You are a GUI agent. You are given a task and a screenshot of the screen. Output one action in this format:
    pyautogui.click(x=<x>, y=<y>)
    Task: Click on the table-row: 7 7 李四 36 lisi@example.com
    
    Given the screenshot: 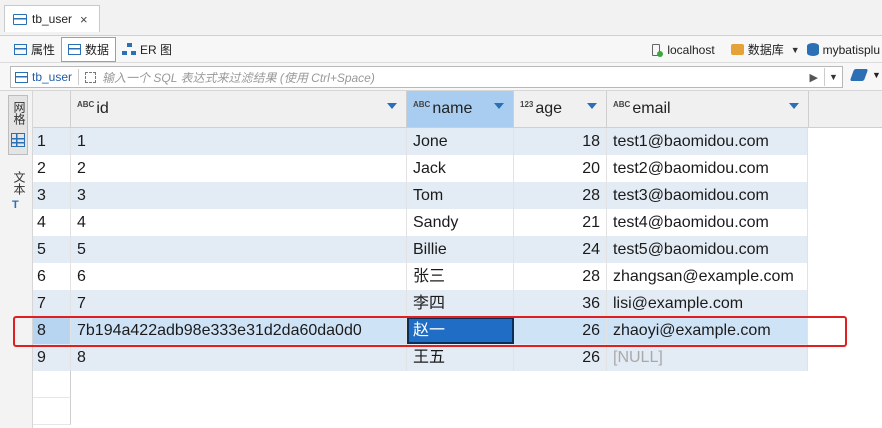 What is the action you would take?
    pyautogui.click(x=420, y=303)
    